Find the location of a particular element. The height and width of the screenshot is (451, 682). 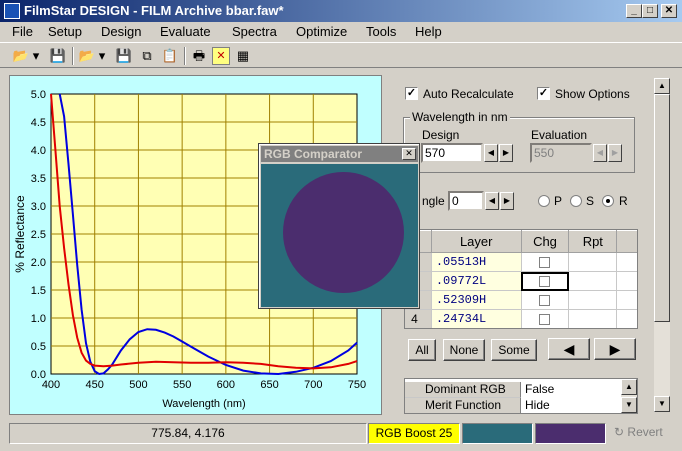

show-options-label: Show Options is located at coordinates (592, 94).